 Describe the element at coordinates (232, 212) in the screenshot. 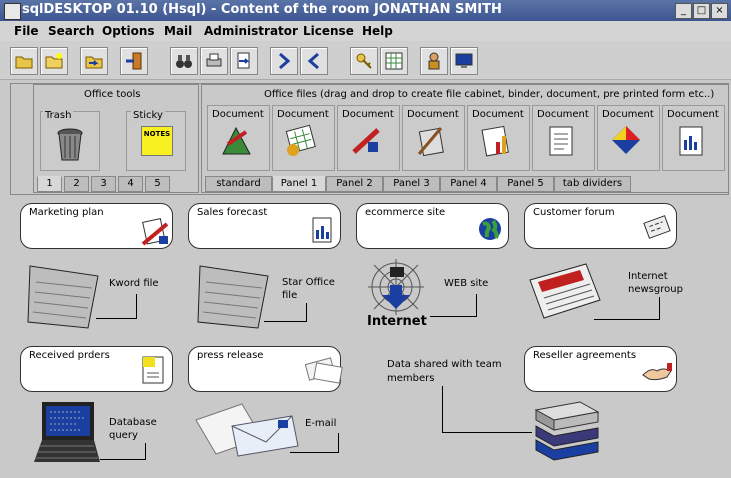

I see `sales-forecast-label: Sales forecast` at that location.